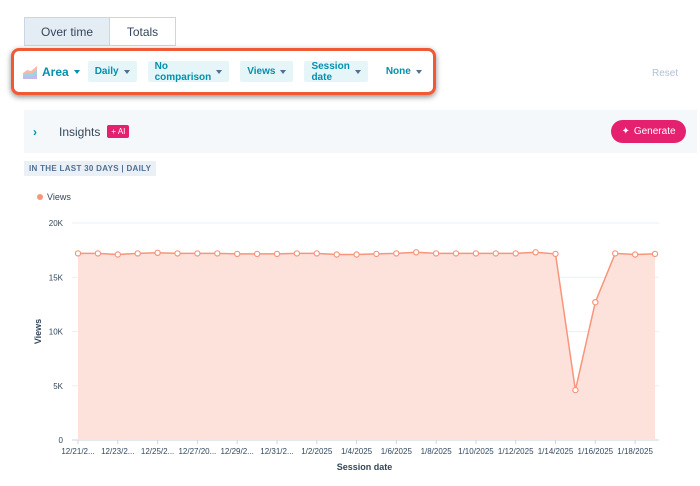  Describe the element at coordinates (61, 440) in the screenshot. I see `y-tick-label: 0` at that location.